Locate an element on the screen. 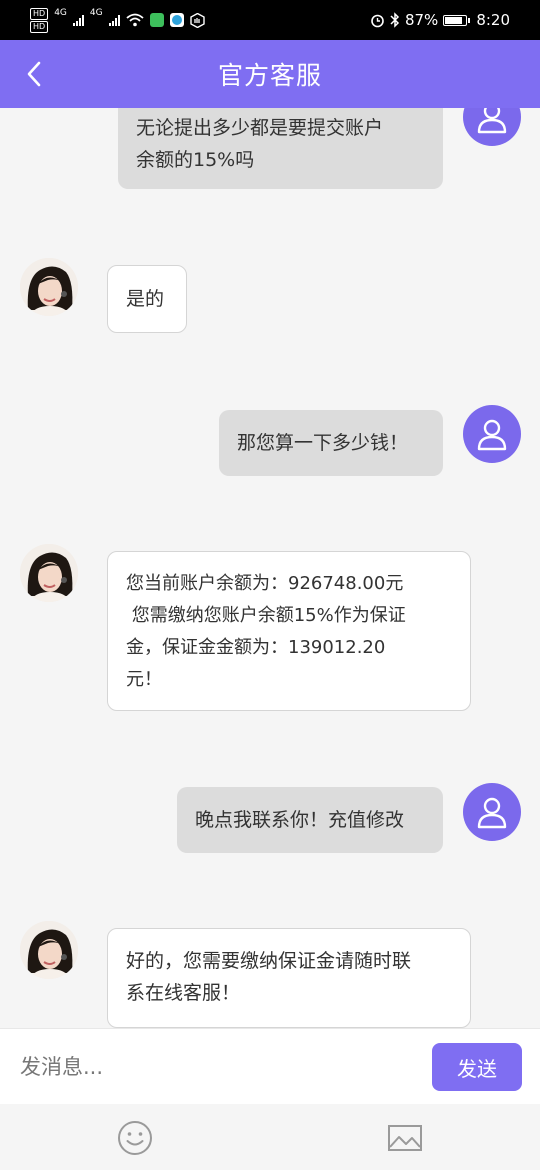 The height and width of the screenshot is (1170, 540). message-line: 系在线客服！ is located at coordinates (183, 993).